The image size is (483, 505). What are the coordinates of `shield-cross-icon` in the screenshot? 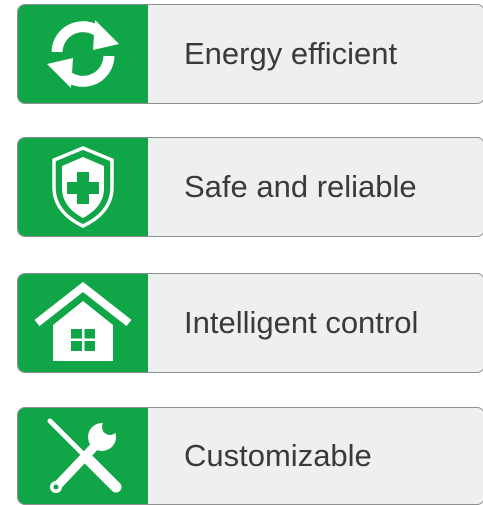 It's located at (83, 187).